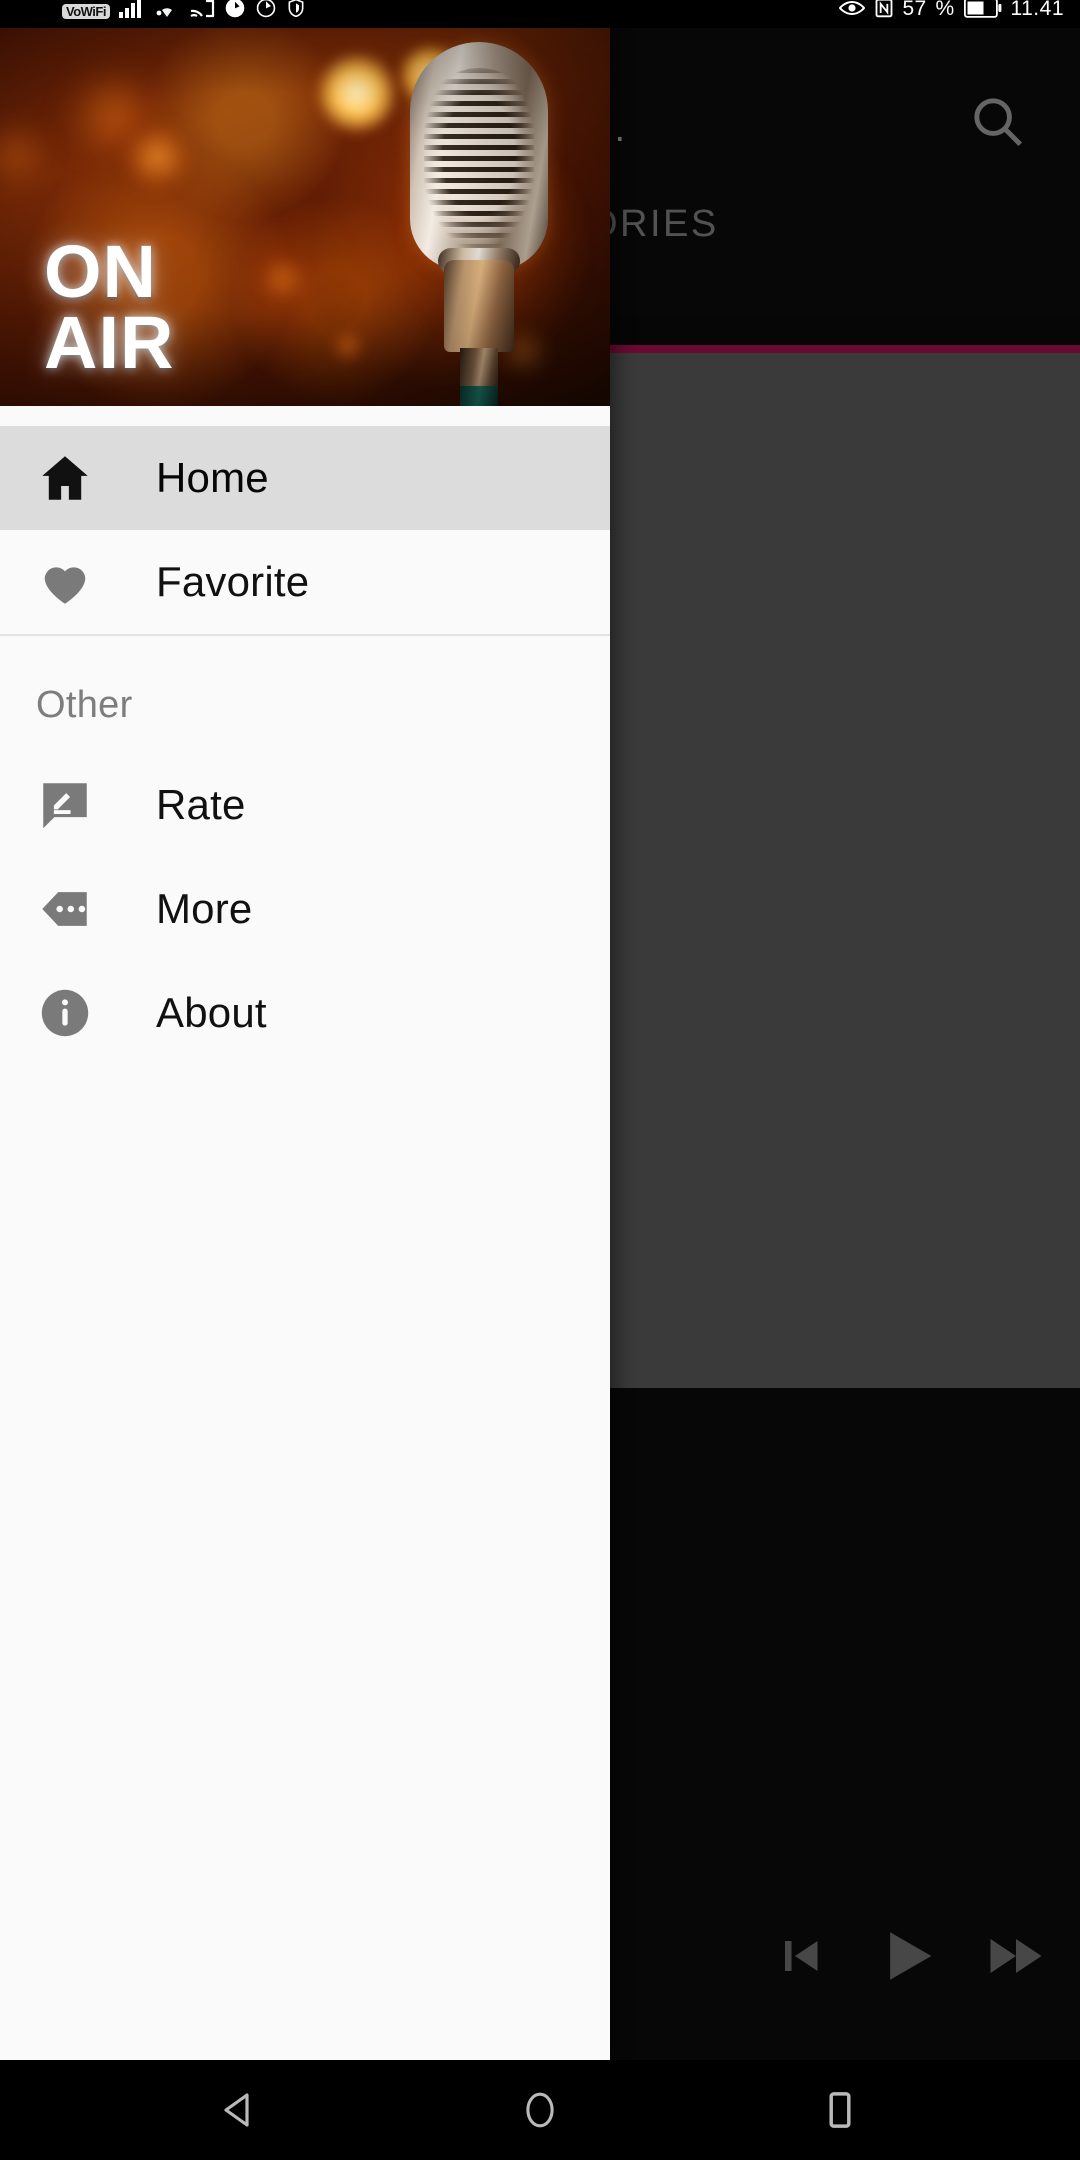 The image size is (1080, 2160). Describe the element at coordinates (76, 1013) in the screenshot. I see `info-icon` at that location.